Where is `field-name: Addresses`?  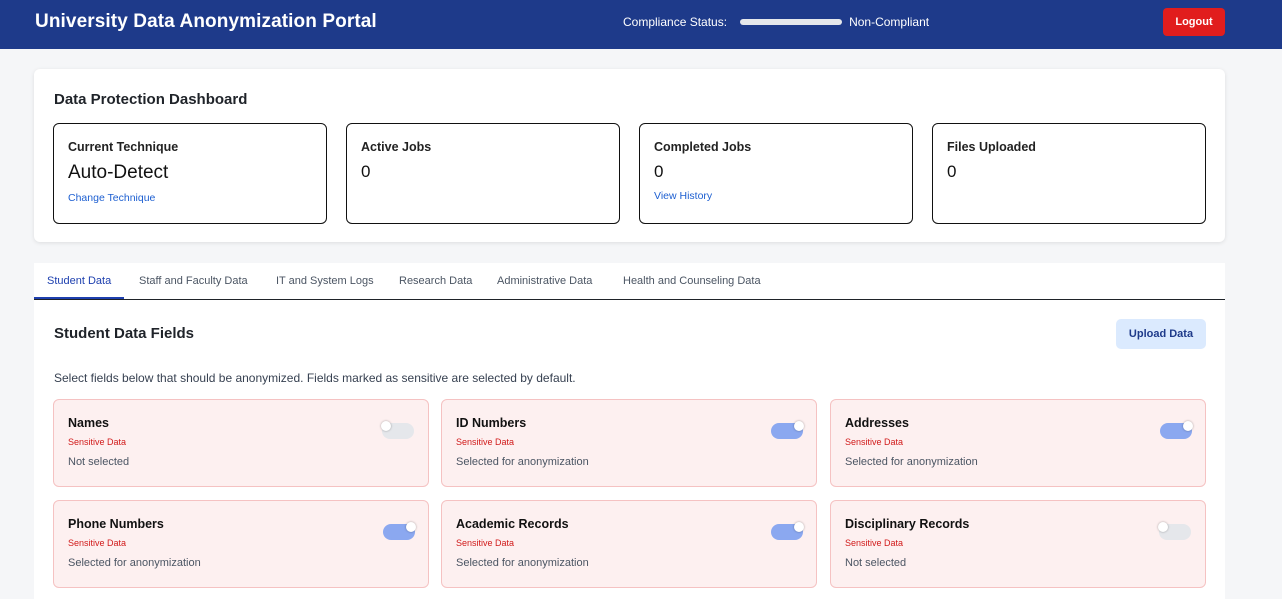 field-name: Addresses is located at coordinates (877, 423).